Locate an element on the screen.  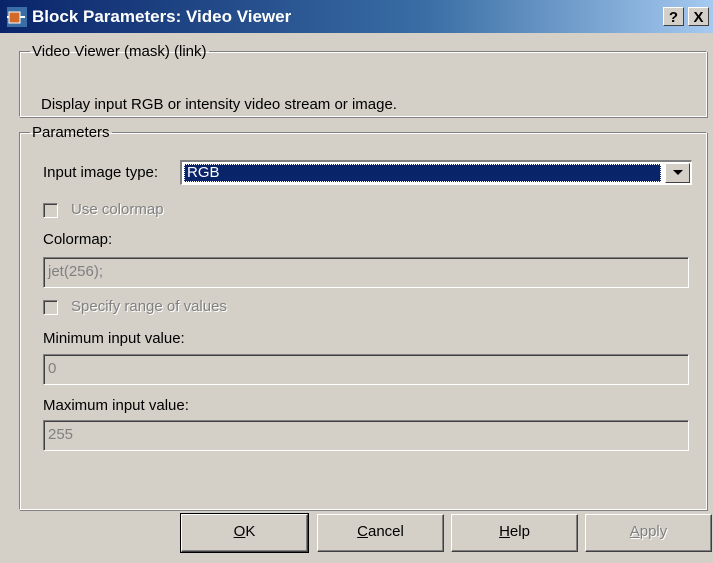
help-label-rest: elp is located at coordinates (519, 531).